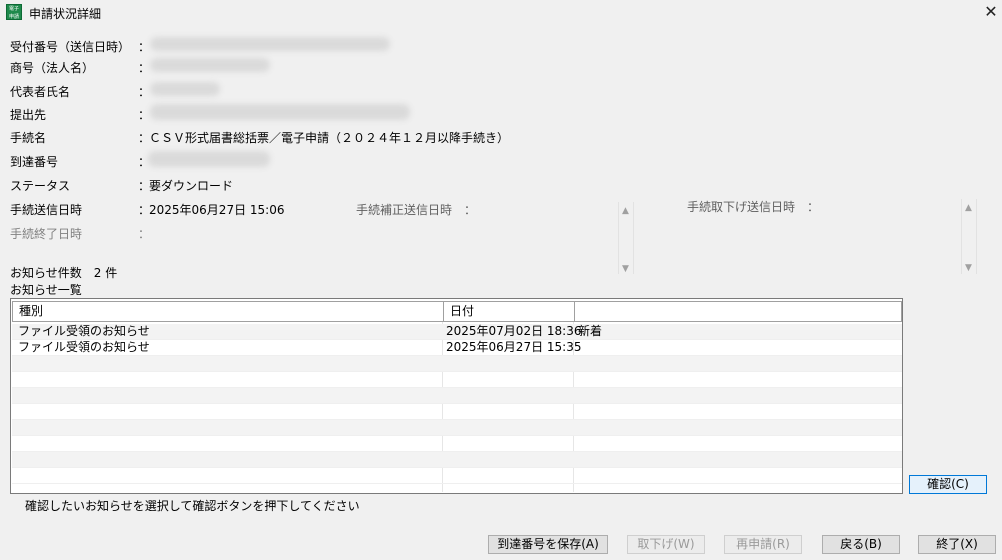 This screenshot has width=1002, height=560. Describe the element at coordinates (185, 89) in the screenshot. I see `redacted-representative` at that location.